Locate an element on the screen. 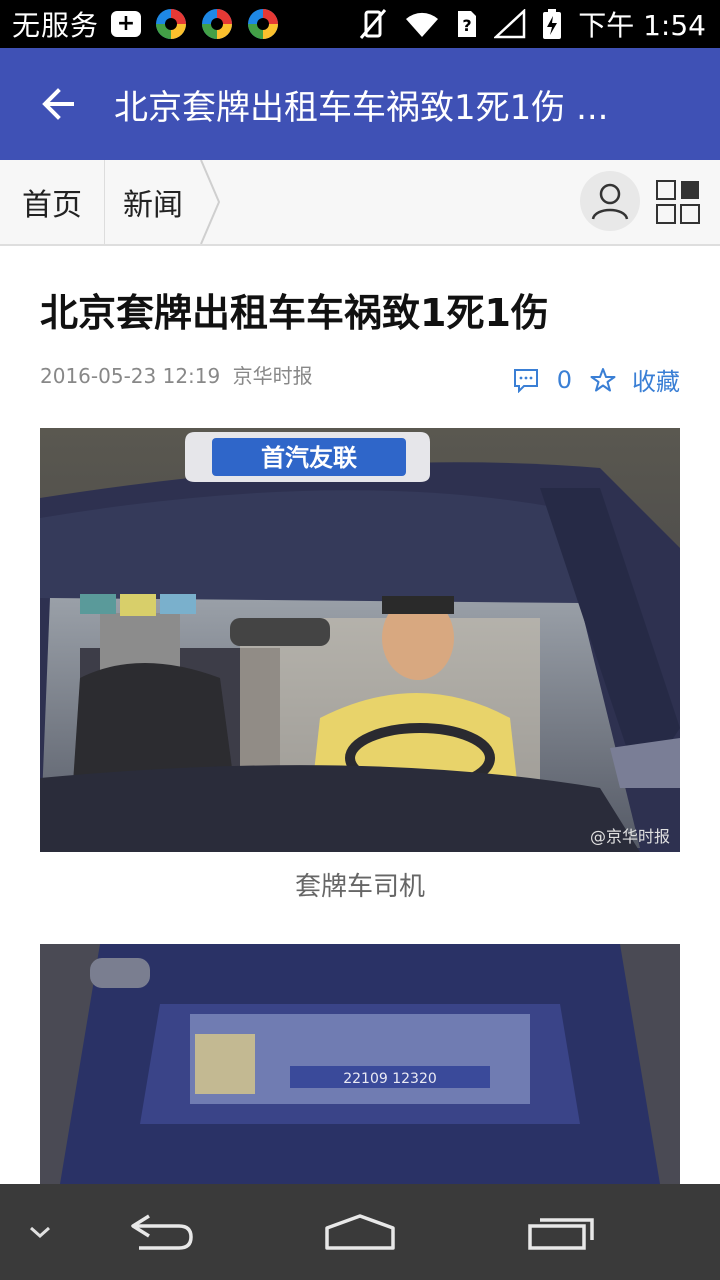 This screenshot has height=1280, width=720. chevron-down-icon is located at coordinates (40, 1232).